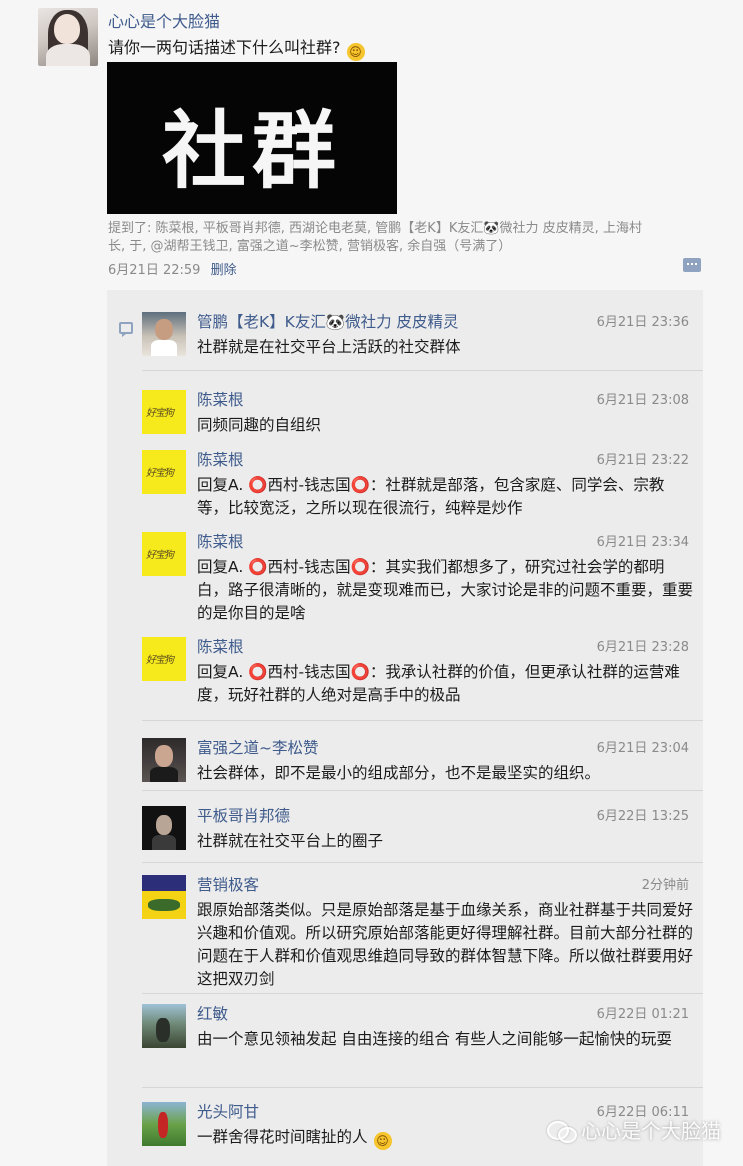  What do you see at coordinates (259, 425) in the screenshot?
I see `comment-text: 同频同趣的自组织` at bounding box center [259, 425].